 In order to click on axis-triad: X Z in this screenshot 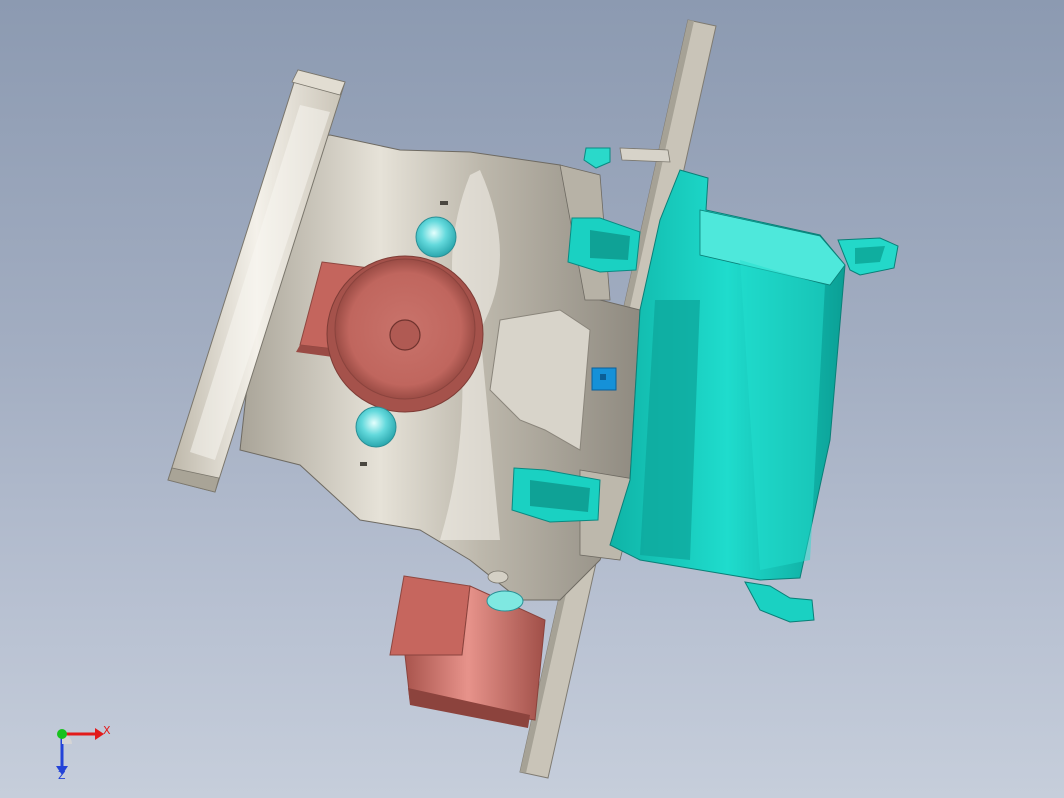, I will do `click(83, 753)`.